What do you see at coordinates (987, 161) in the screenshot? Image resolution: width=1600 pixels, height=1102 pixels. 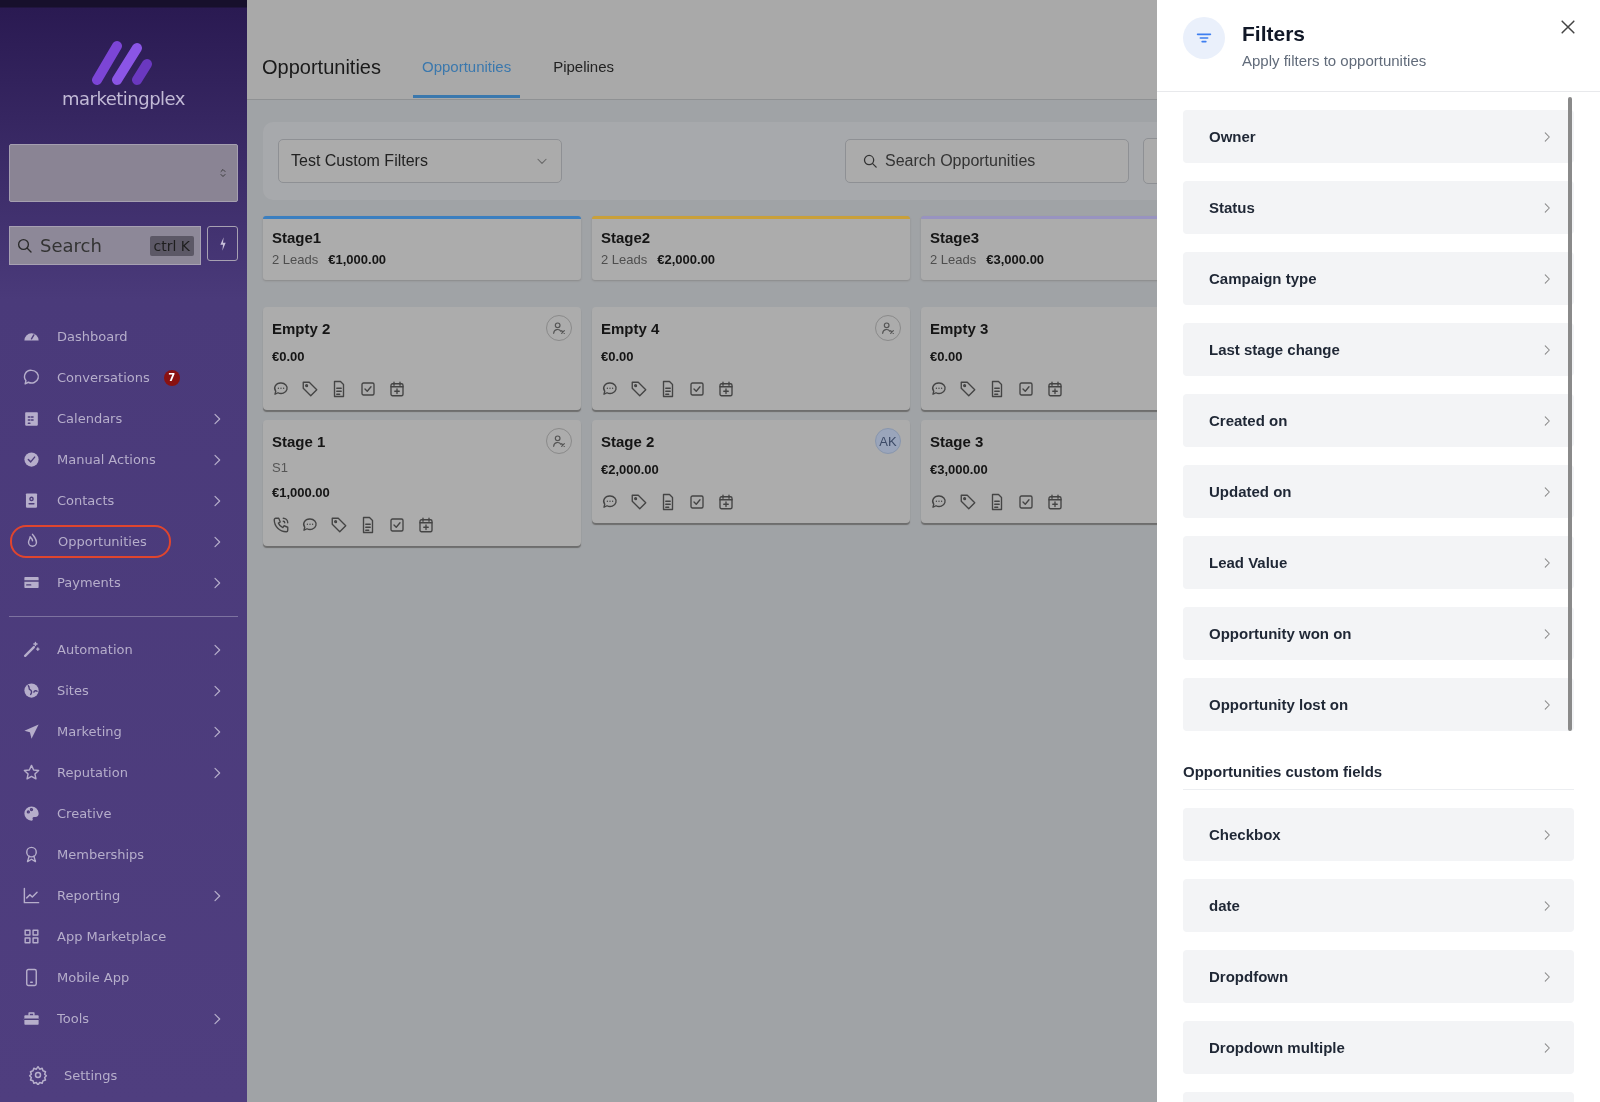 I see `search-field: Search Opportunities` at bounding box center [987, 161].